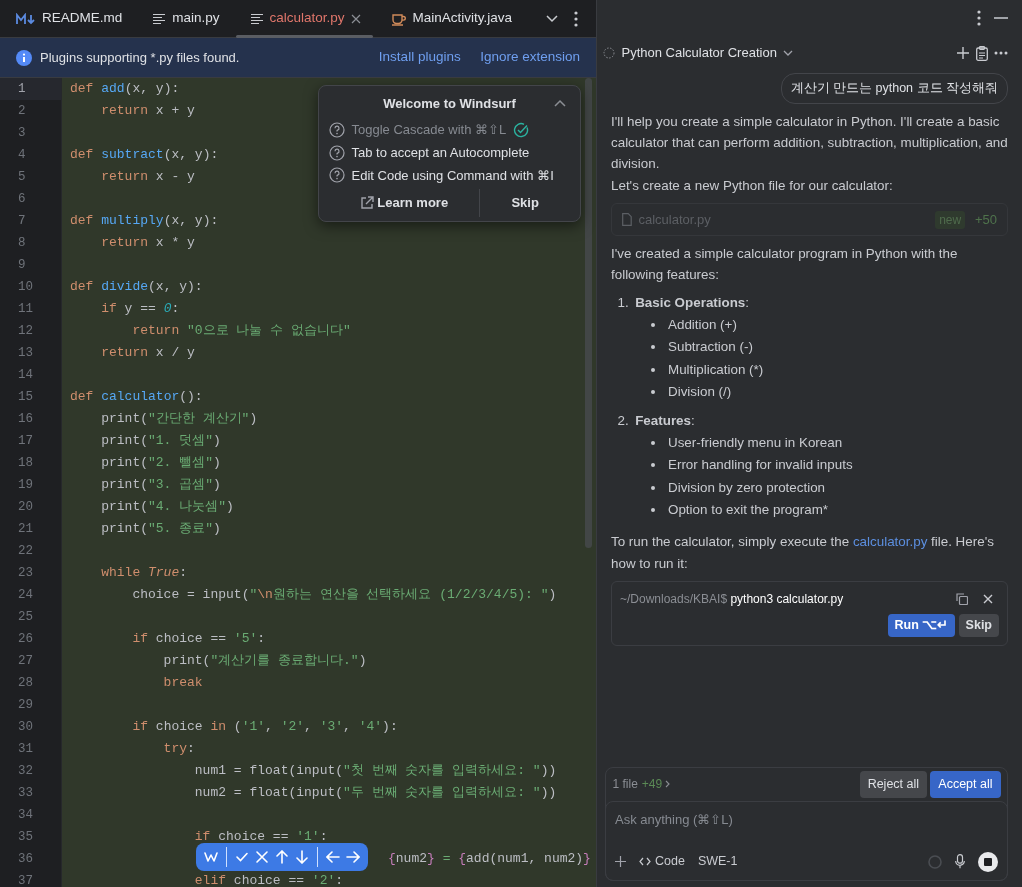 This screenshot has width=1022, height=887. I want to click on learn-more-button: Learn more, so click(404, 203).